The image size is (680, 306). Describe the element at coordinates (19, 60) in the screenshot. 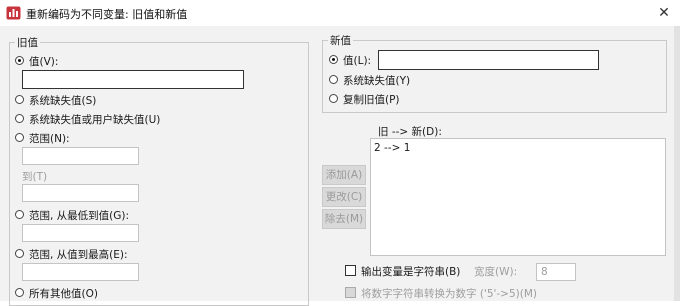

I see `old-value-radio` at that location.